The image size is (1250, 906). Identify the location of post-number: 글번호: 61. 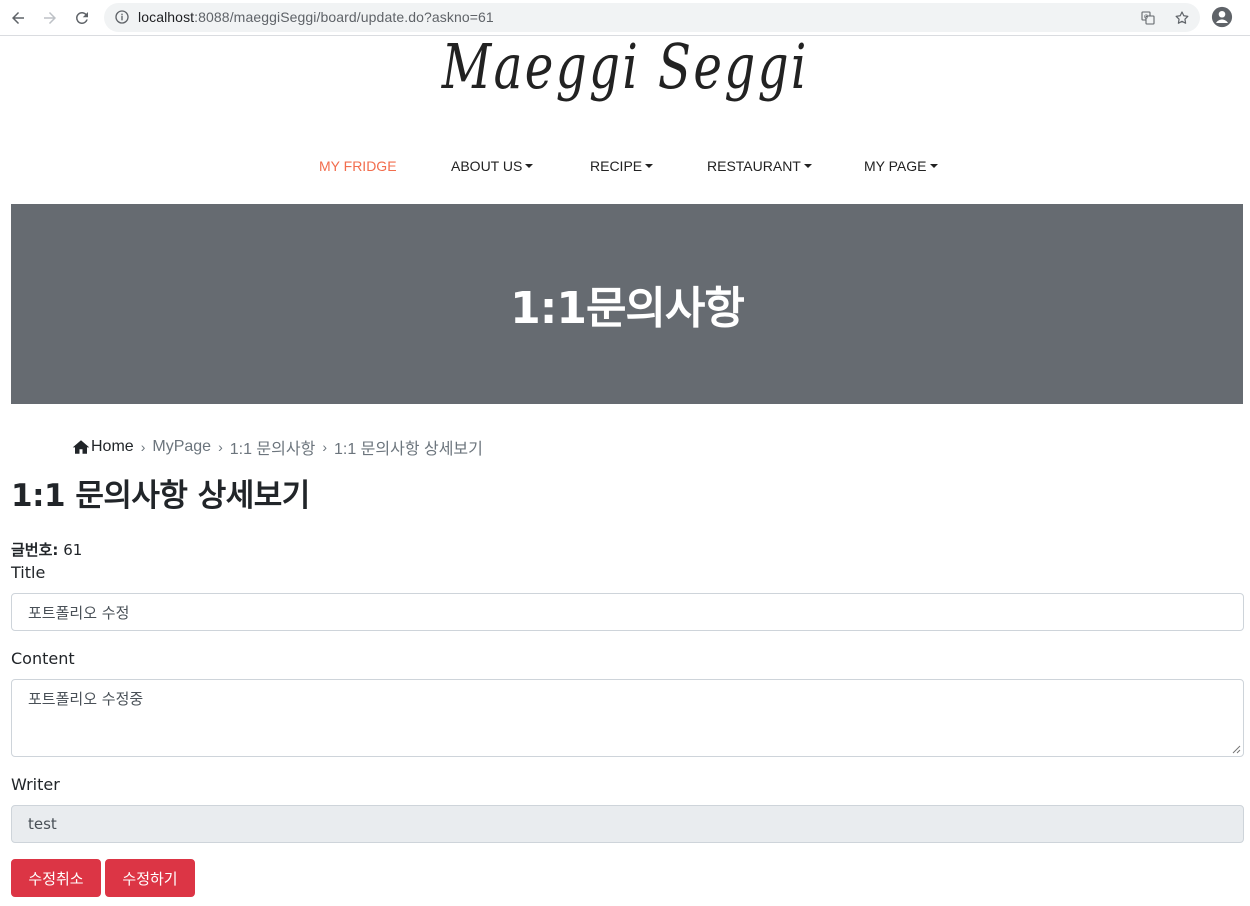
(46, 549).